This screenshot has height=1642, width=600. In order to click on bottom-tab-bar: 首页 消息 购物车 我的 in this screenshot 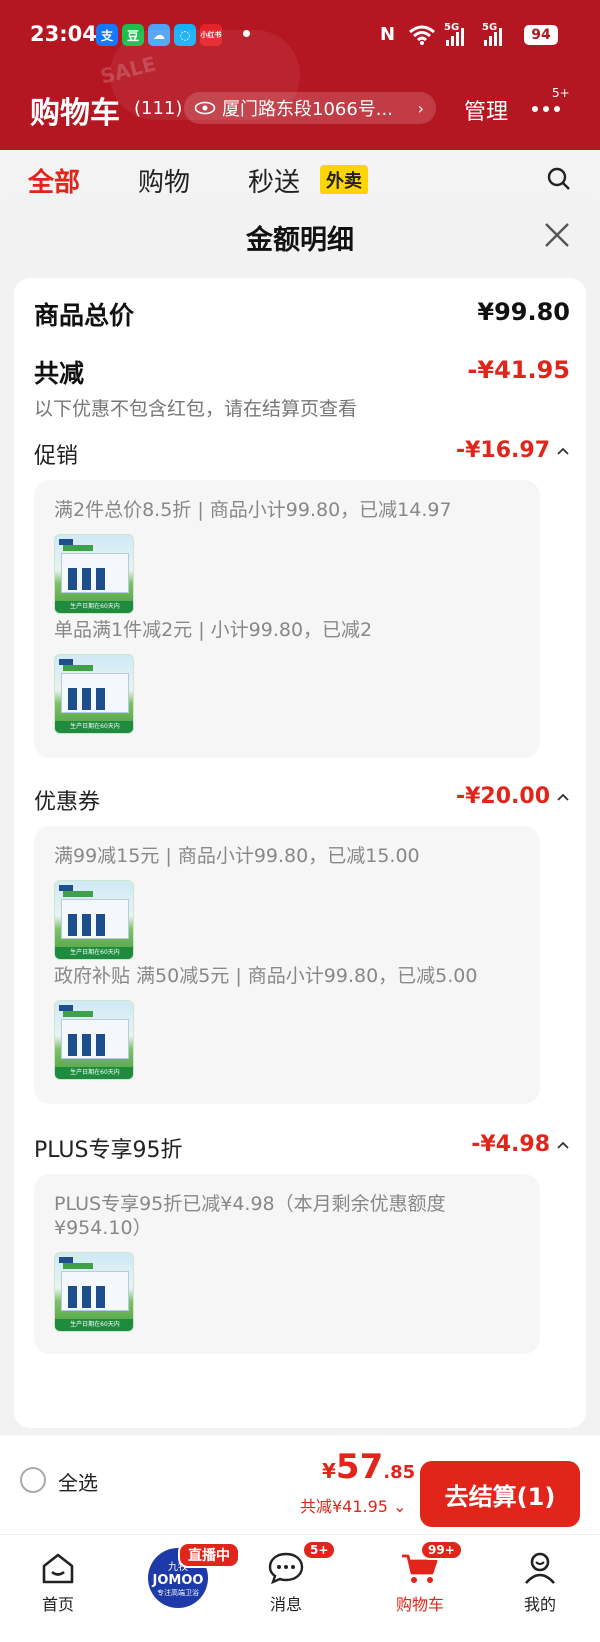, I will do `click(300, 1588)`.